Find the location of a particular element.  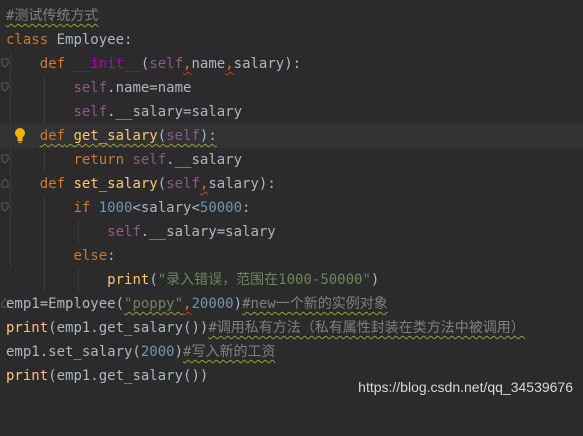

function-name: get_salary is located at coordinates (115, 136).